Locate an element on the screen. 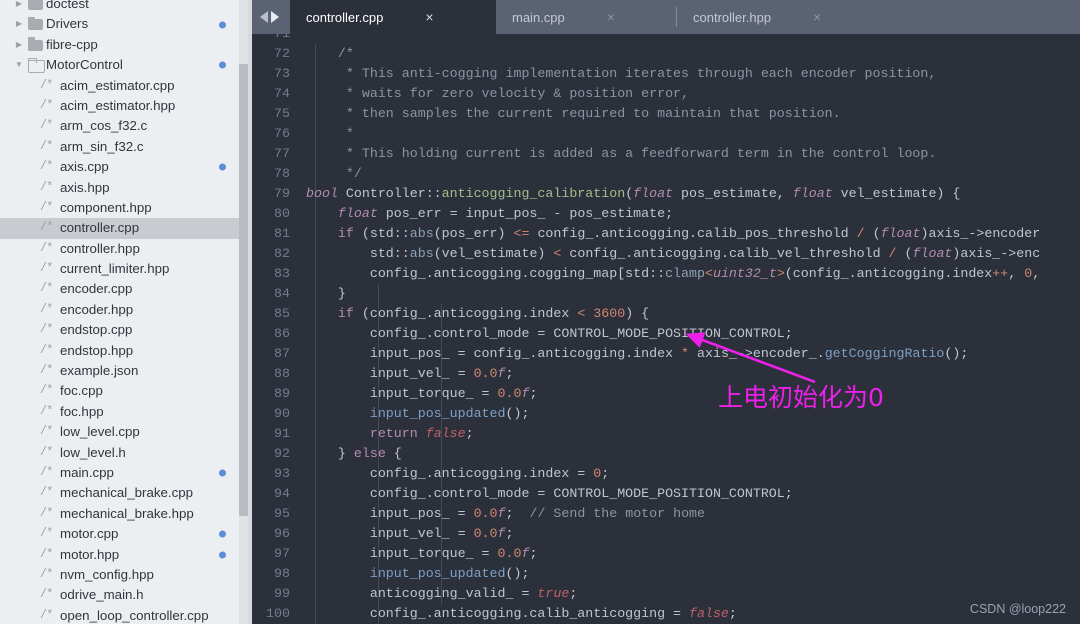 The image size is (1080, 624). code-line-content: return false; is located at coordinates (690, 434).